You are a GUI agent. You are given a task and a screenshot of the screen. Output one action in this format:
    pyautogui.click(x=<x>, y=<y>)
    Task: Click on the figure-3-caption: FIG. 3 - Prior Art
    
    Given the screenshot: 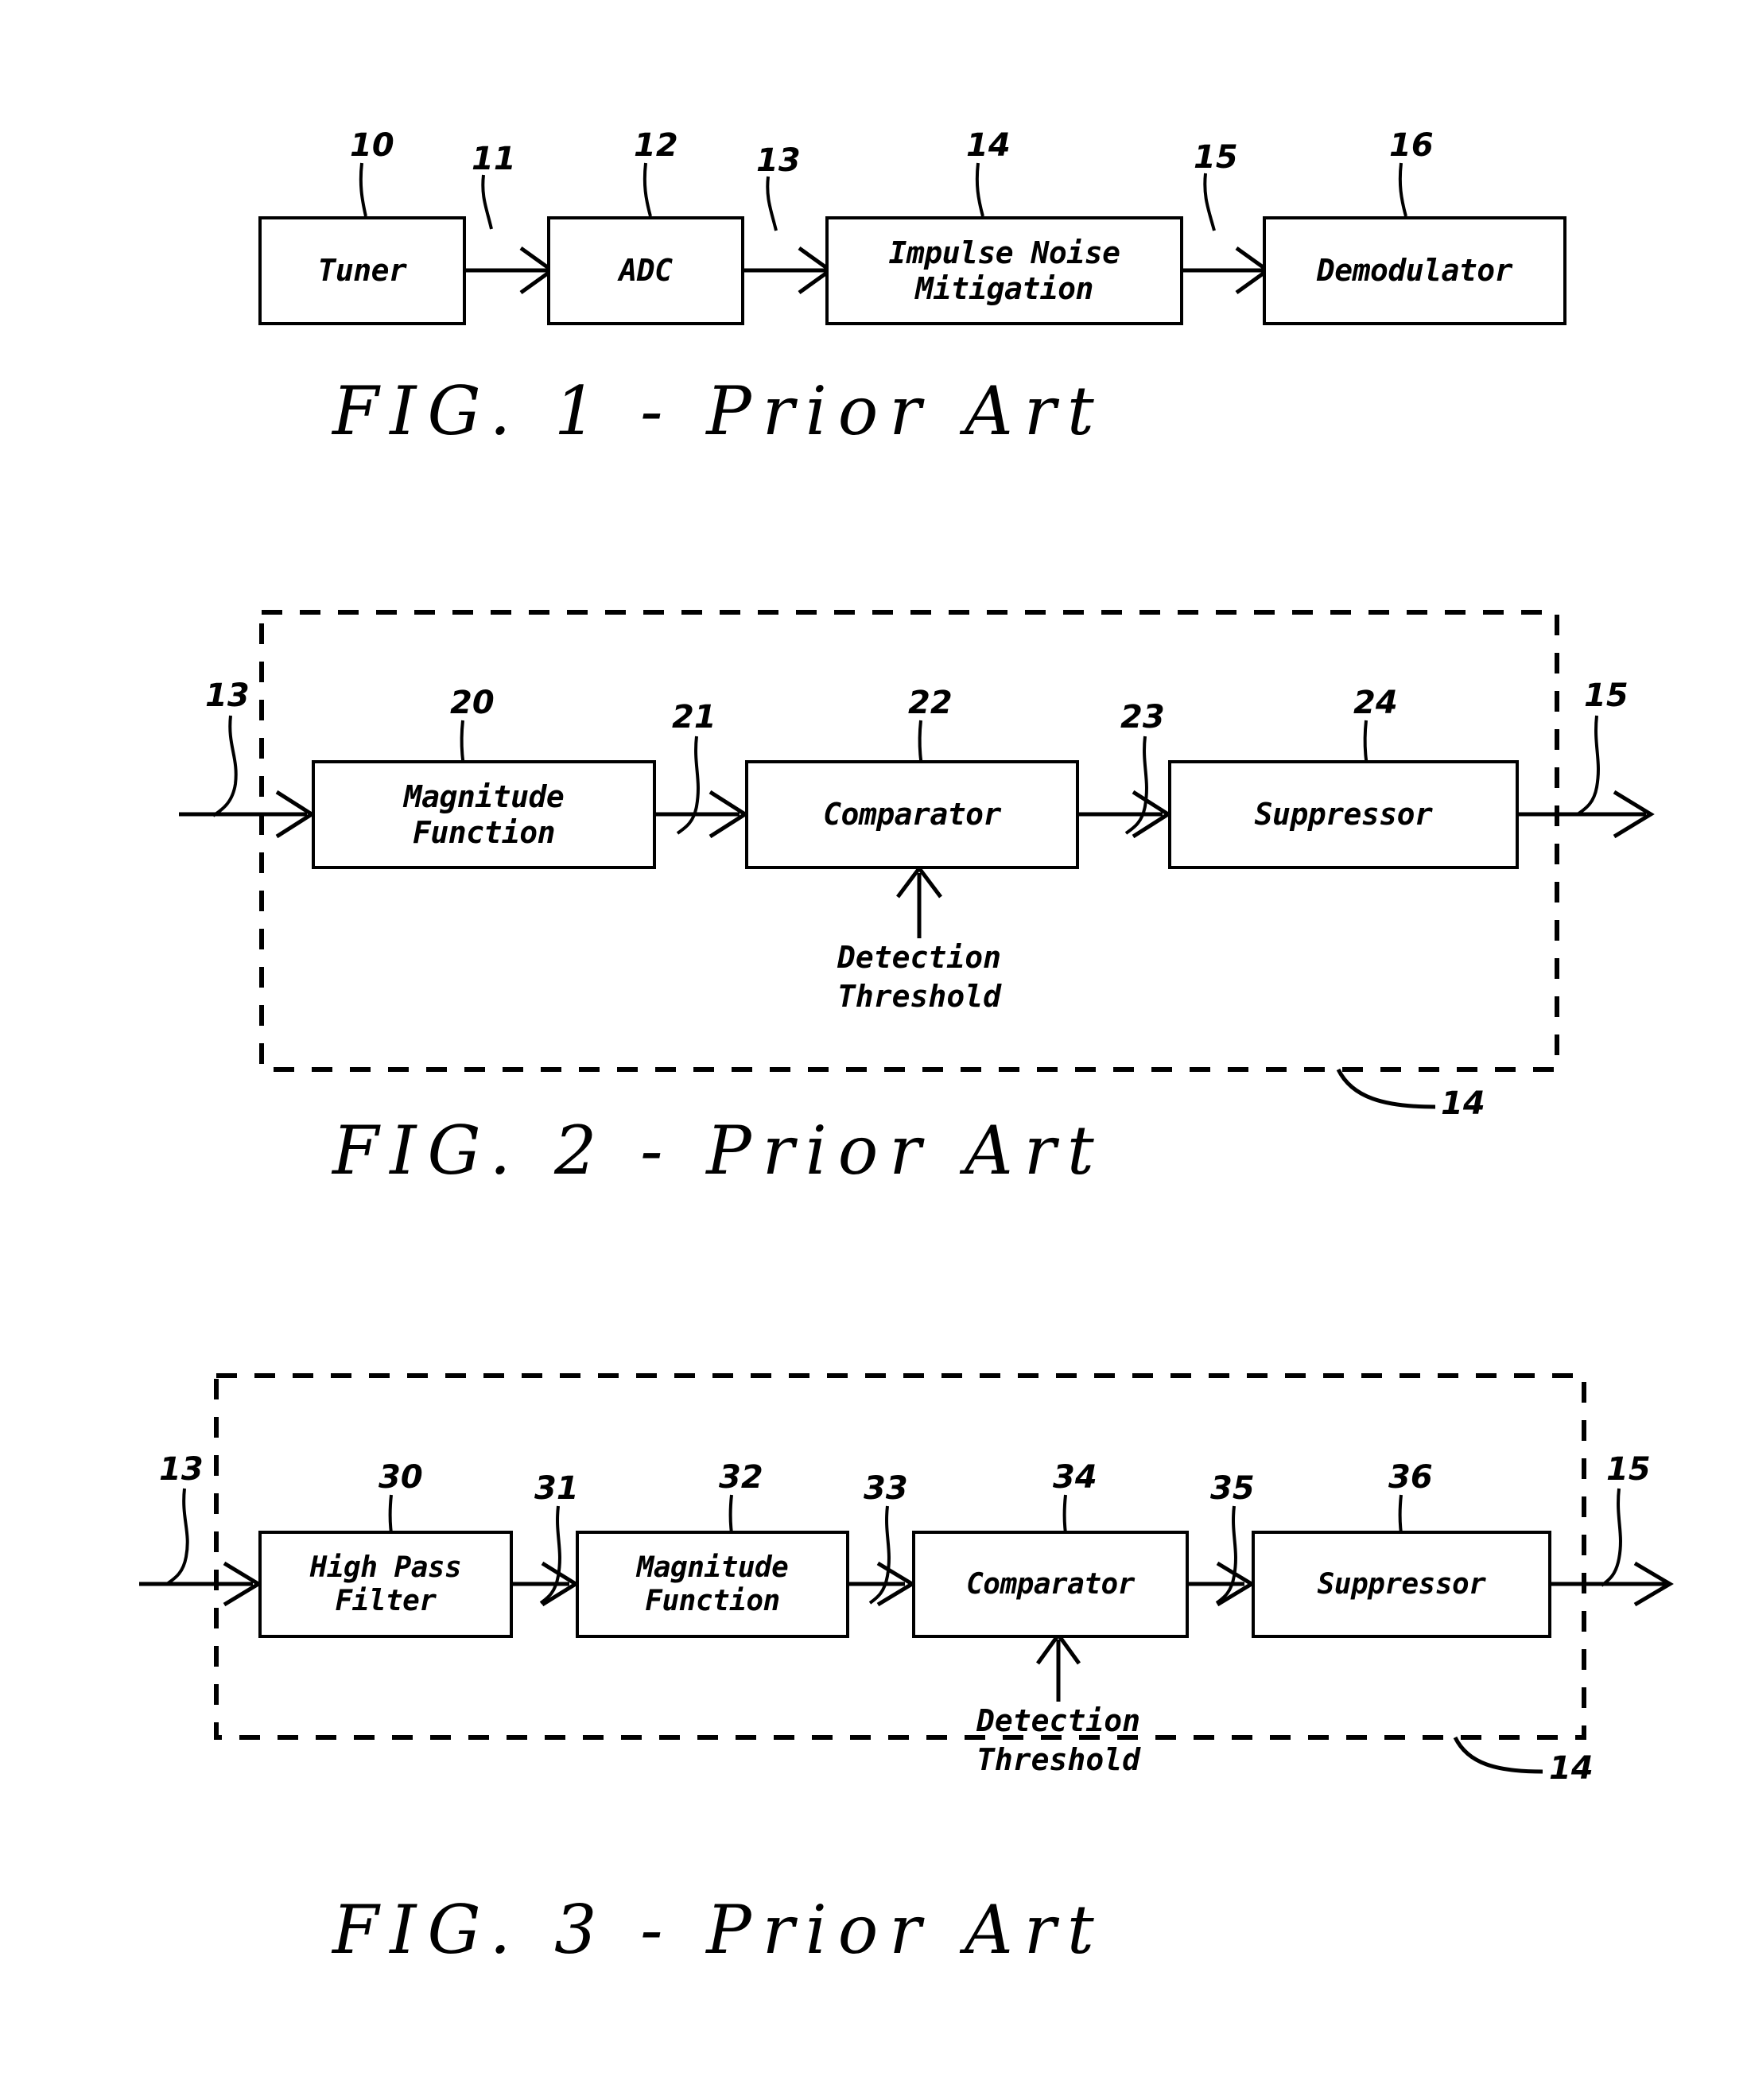 What is the action you would take?
    pyautogui.click(x=718, y=1930)
    